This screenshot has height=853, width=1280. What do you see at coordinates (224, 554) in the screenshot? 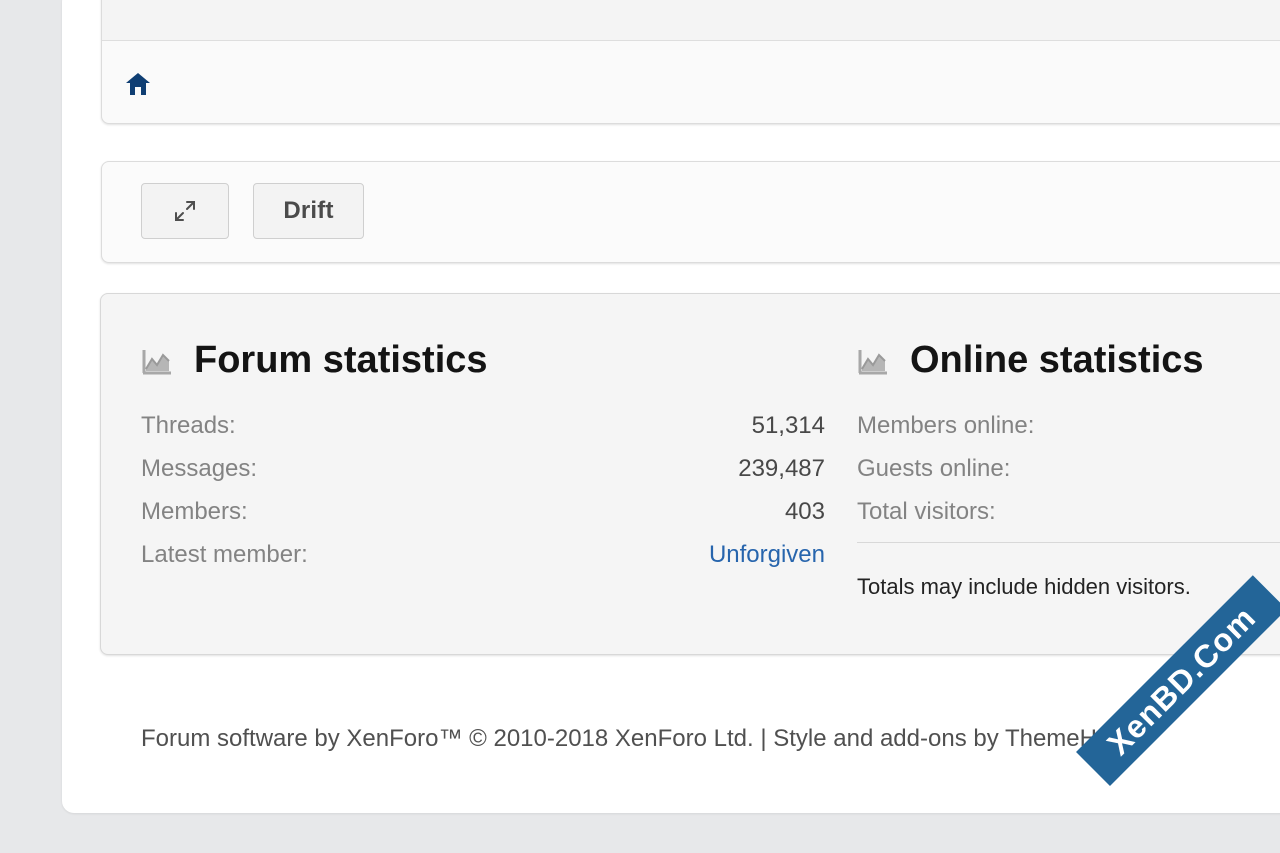
I see `latest-member-label: Latest member:` at bounding box center [224, 554].